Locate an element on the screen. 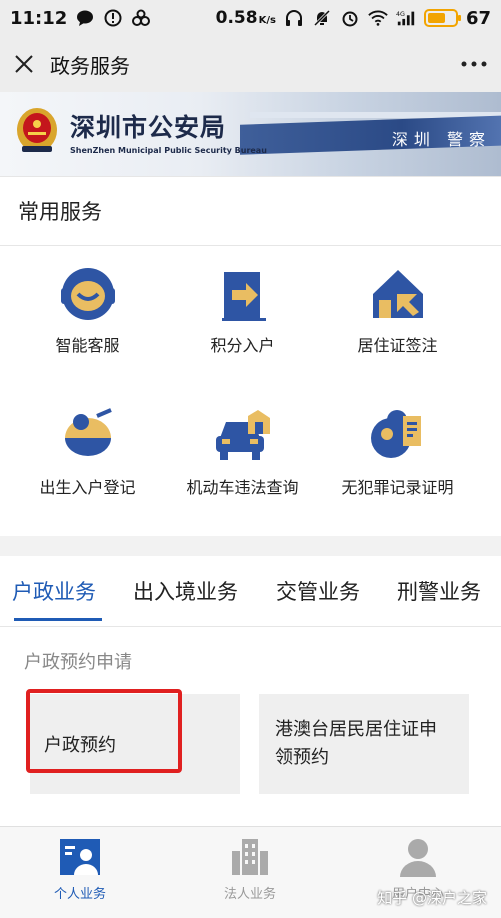 The image size is (501, 918). service-label: 积分入户 is located at coordinates (242, 345).